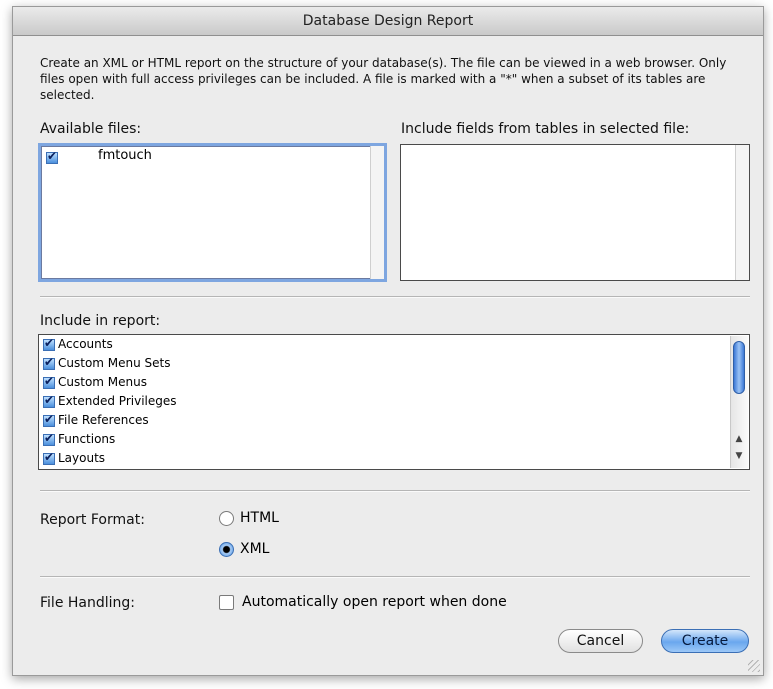  I want to click on create-button: Create, so click(705, 641).